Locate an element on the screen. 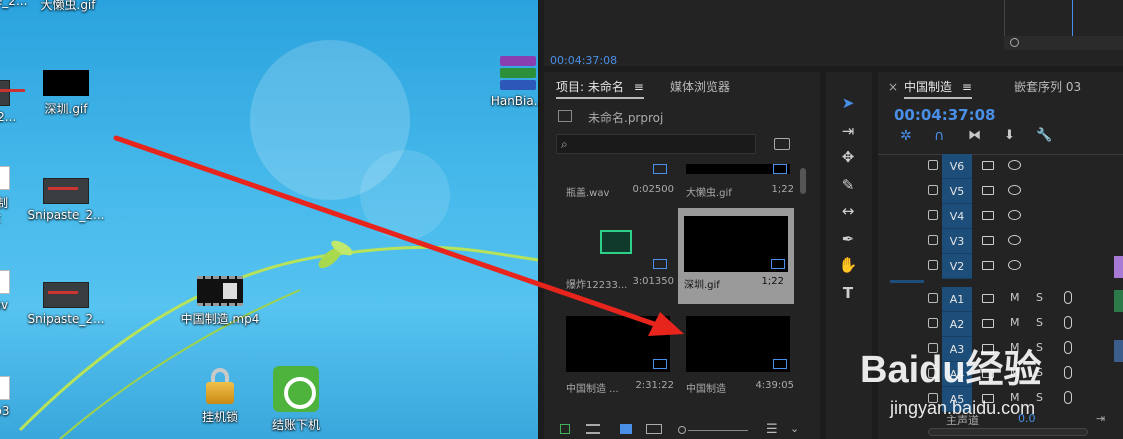 The image size is (1123, 439). watermark-url: jingyan.baidu.com is located at coordinates (963, 408).